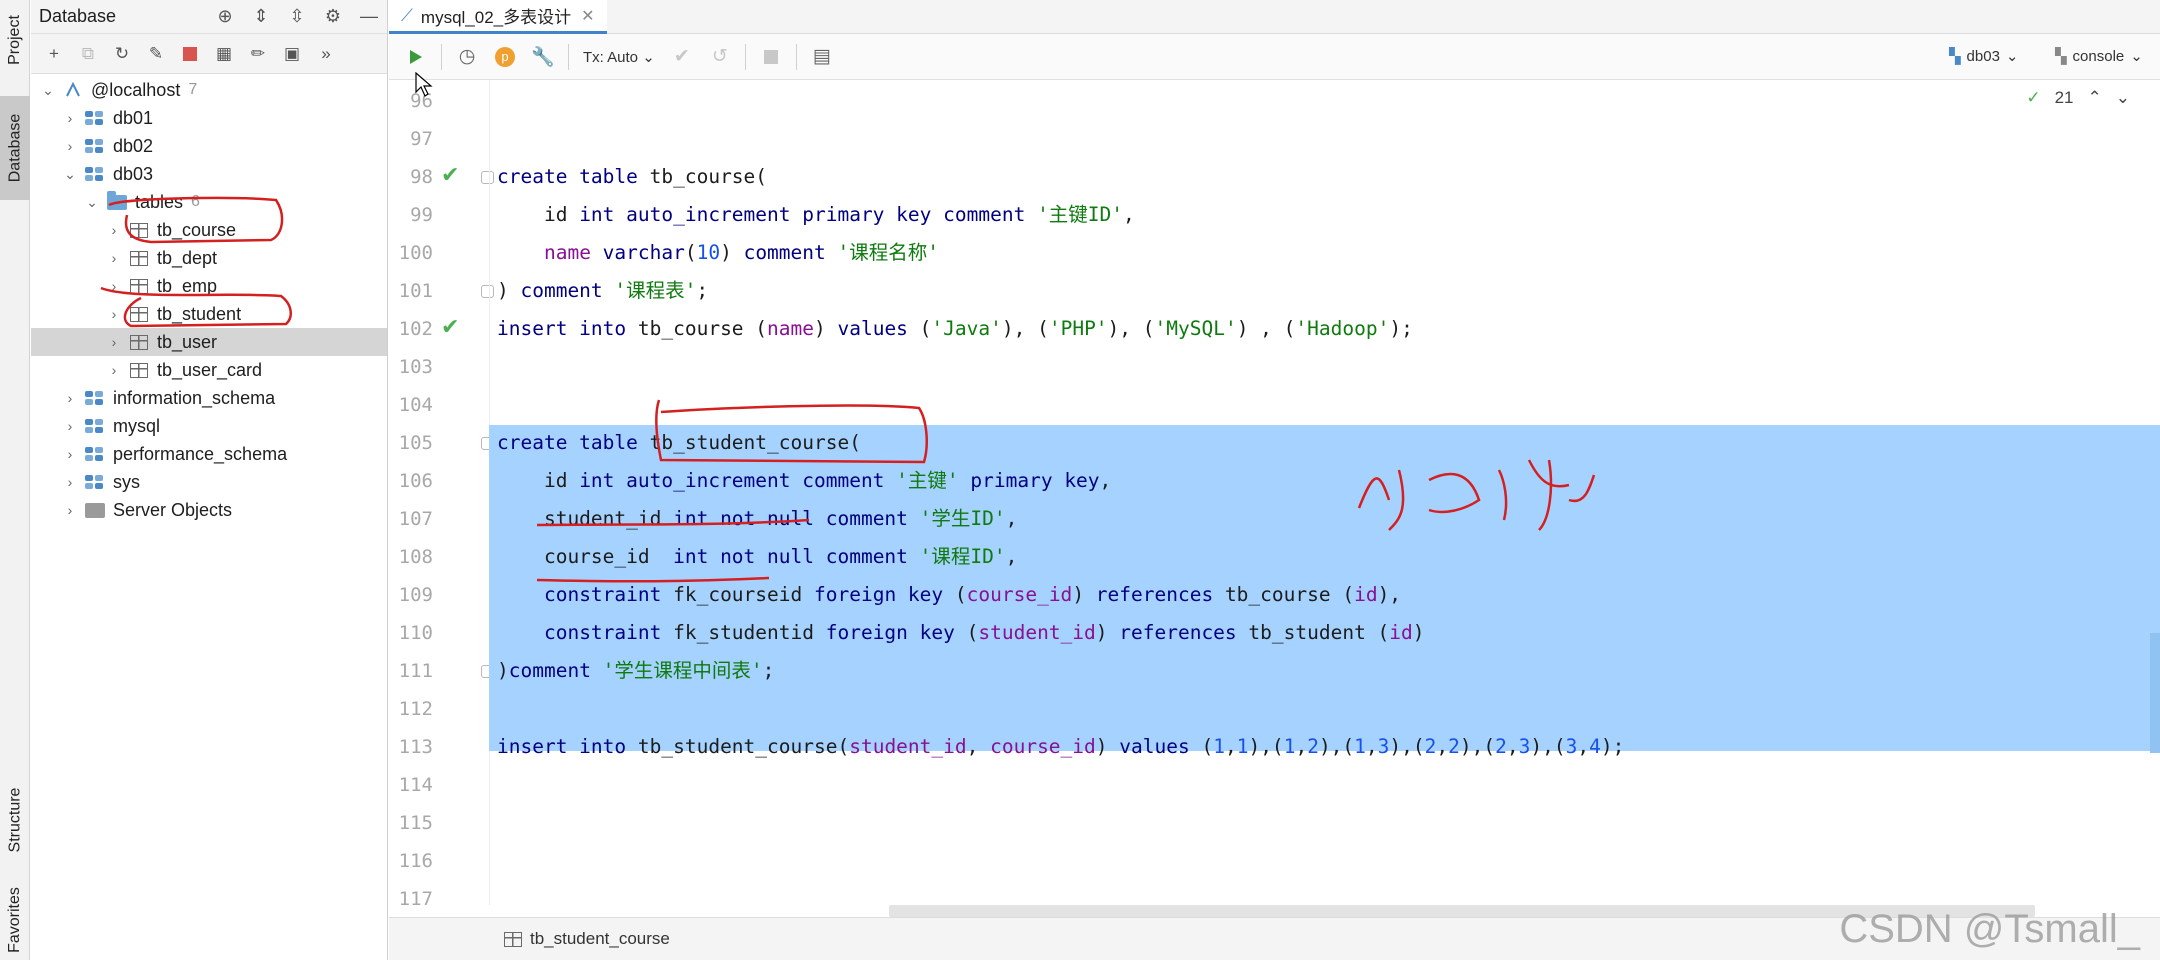 The image size is (2160, 960). I want to click on hide-panel-icon: —, so click(369, 17).